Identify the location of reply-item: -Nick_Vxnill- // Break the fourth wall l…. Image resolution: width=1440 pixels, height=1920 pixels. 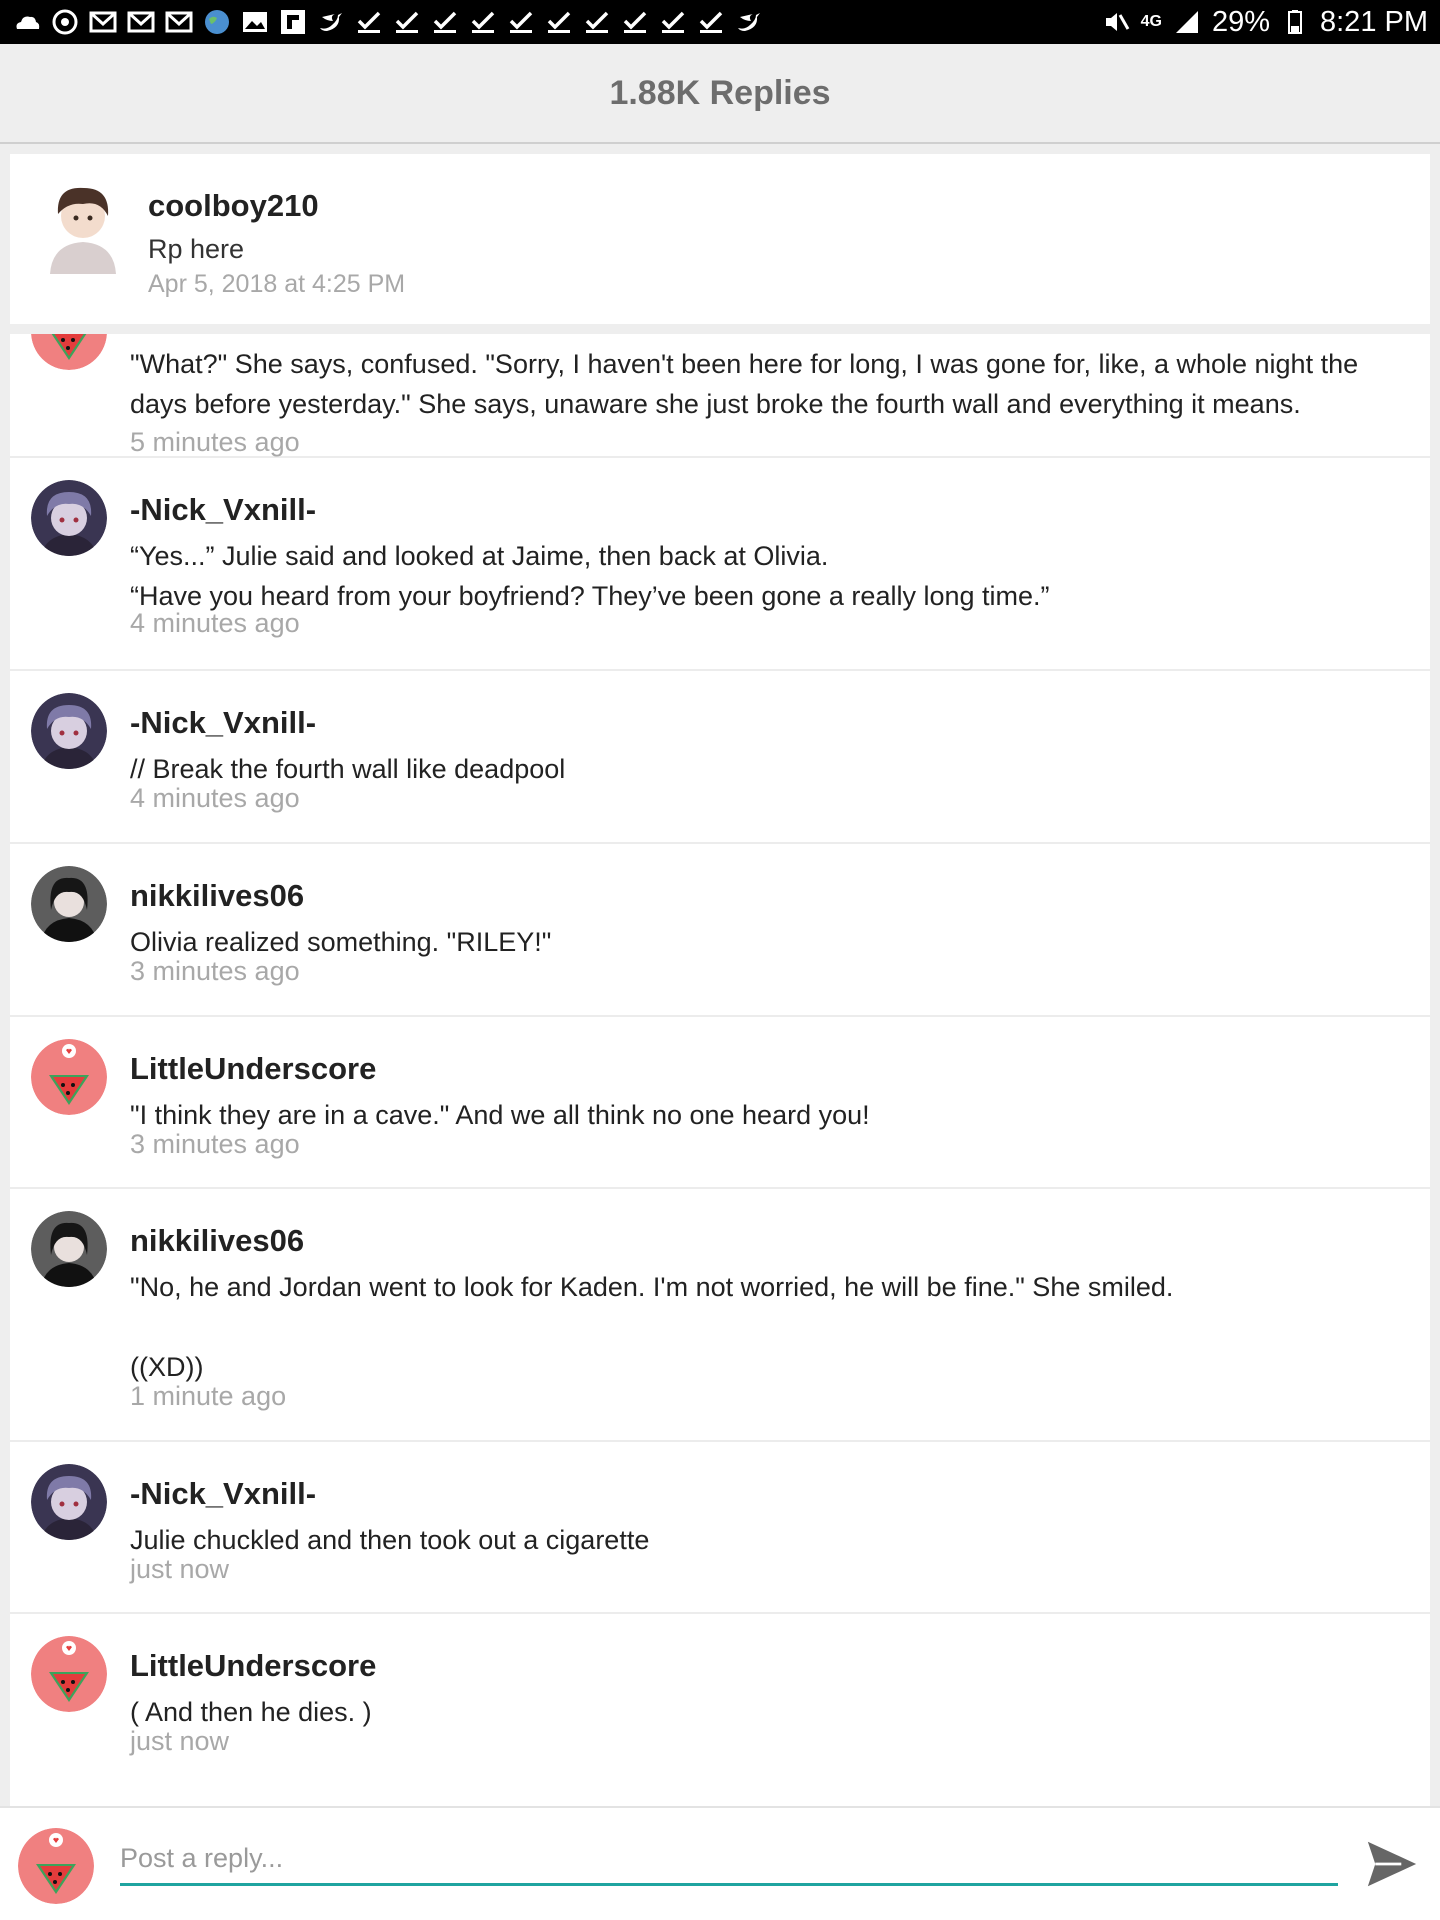
(720, 757).